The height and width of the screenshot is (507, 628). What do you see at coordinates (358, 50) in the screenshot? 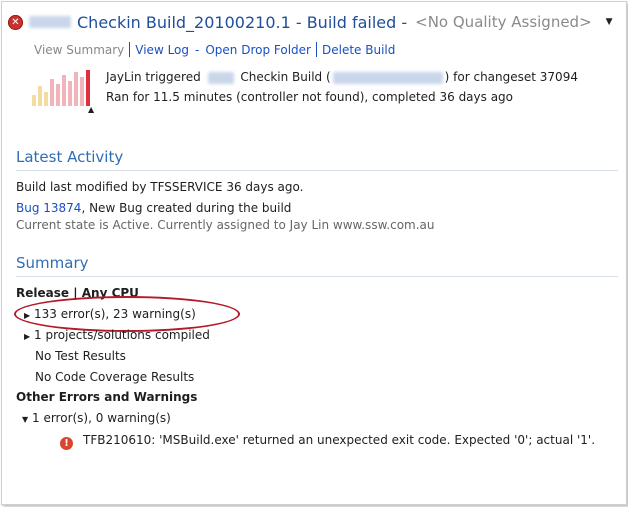
I see `delete-build-link: Delete Build` at bounding box center [358, 50].